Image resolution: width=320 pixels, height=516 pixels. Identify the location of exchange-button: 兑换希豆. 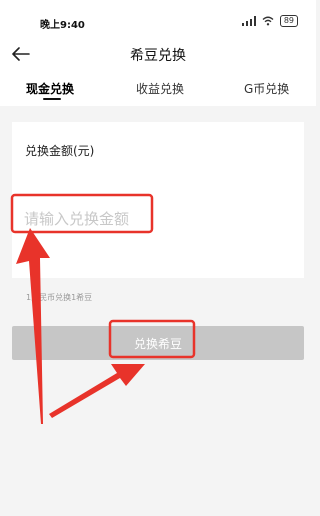
(158, 343).